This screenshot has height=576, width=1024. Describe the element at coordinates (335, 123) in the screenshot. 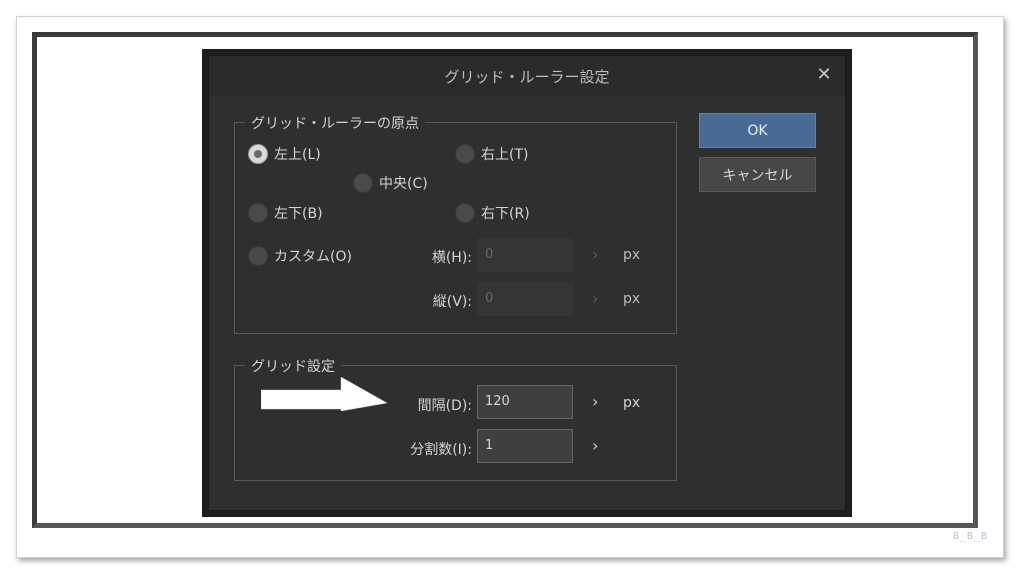

I see `origin-group-legend: グリッド・ルーラーの原点` at that location.